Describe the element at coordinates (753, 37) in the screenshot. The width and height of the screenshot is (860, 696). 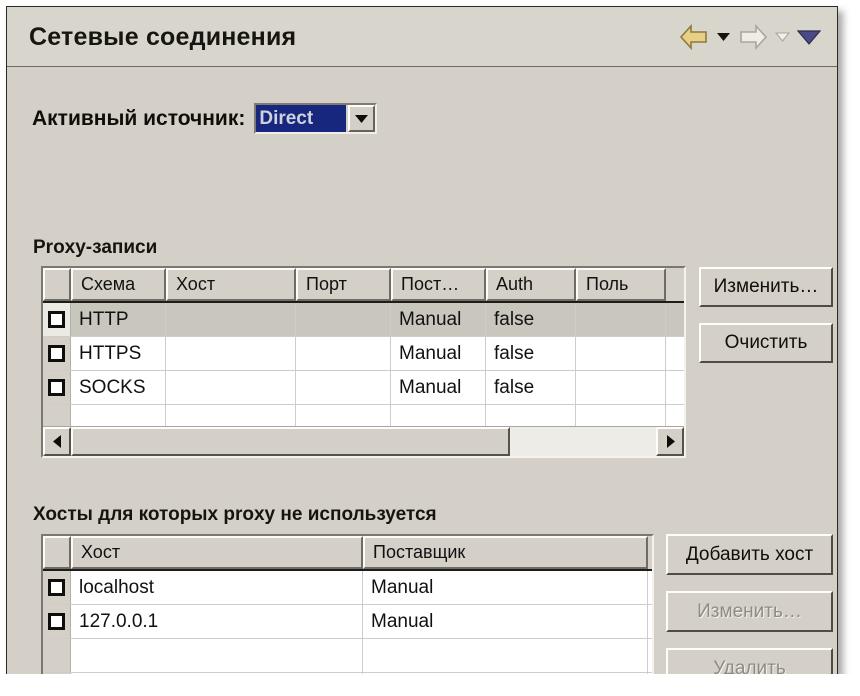
I see `forward-arrow-icon` at that location.